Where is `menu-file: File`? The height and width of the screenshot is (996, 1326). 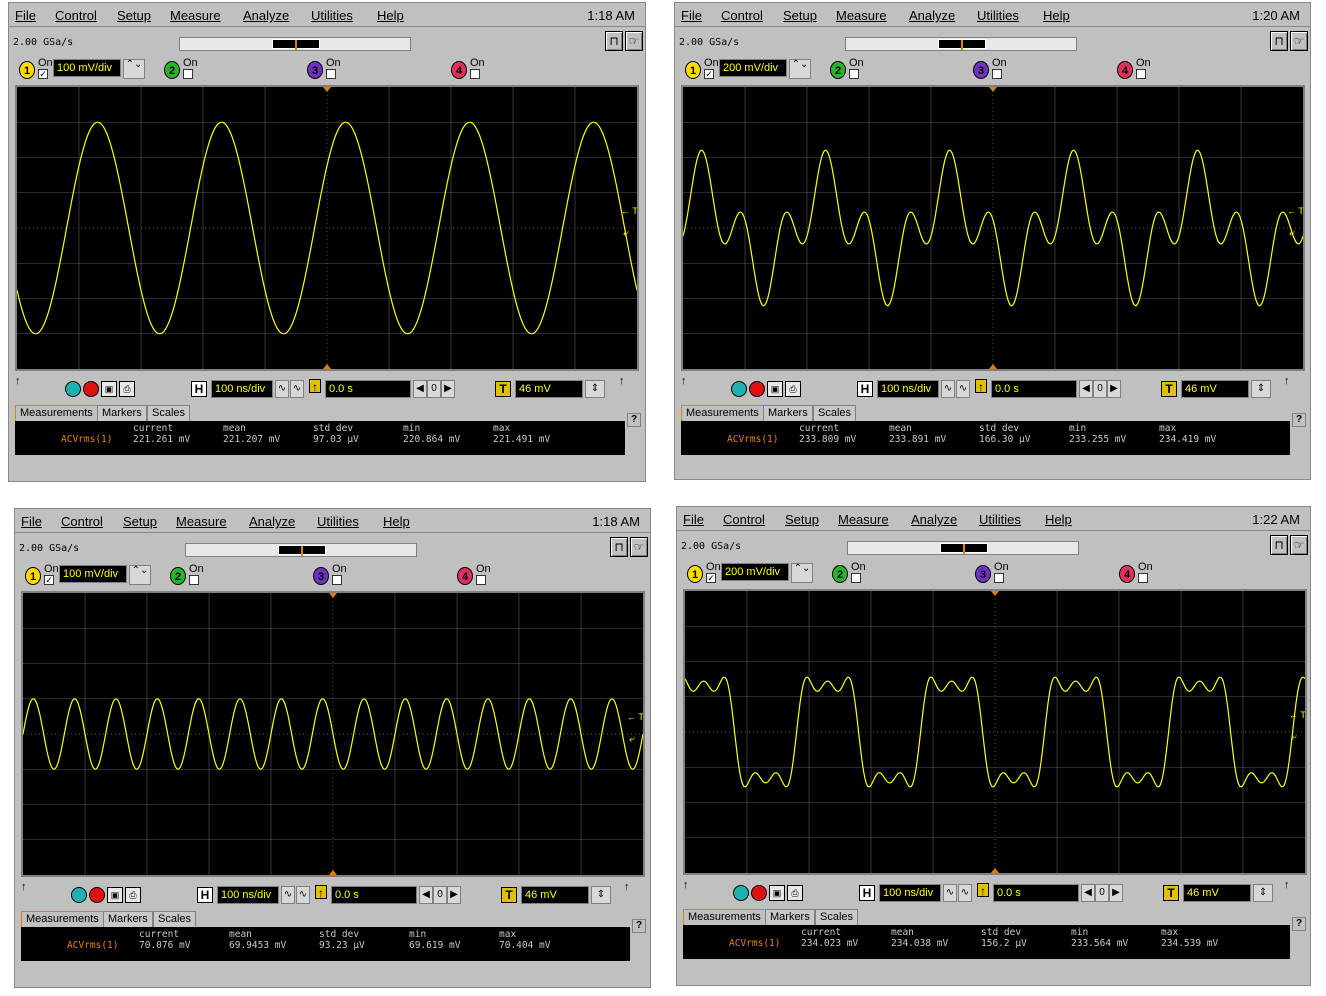
menu-file: File is located at coordinates (693, 519).